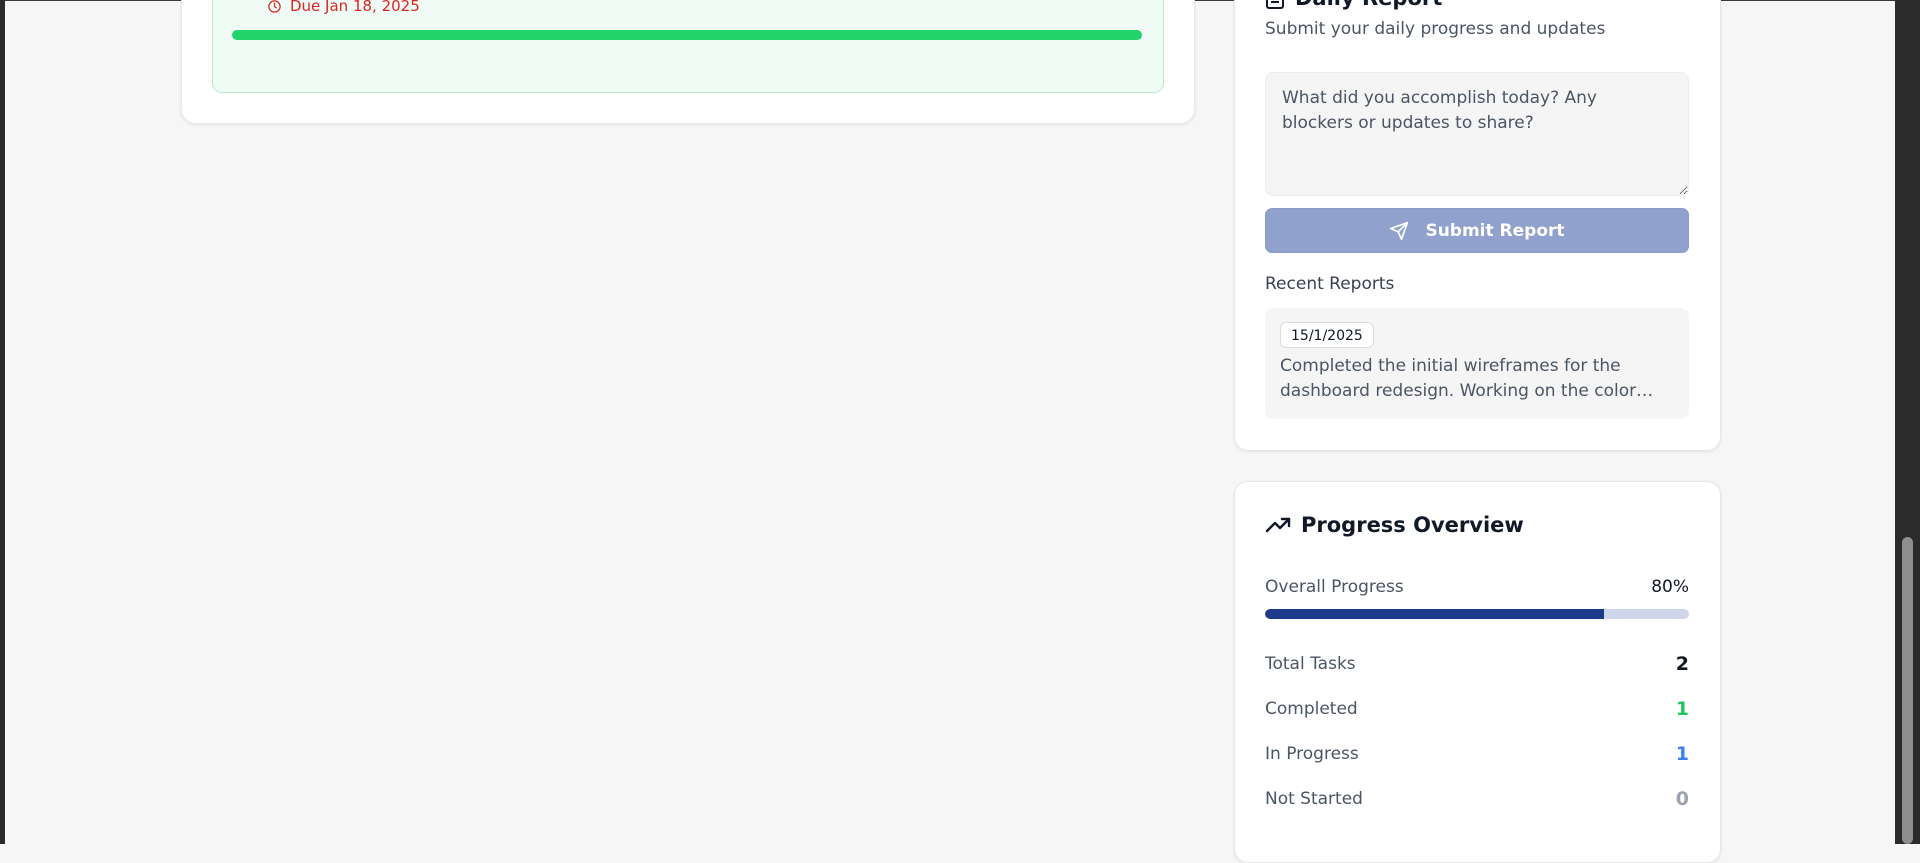  I want to click on stat-label: Completed, so click(1311, 709).